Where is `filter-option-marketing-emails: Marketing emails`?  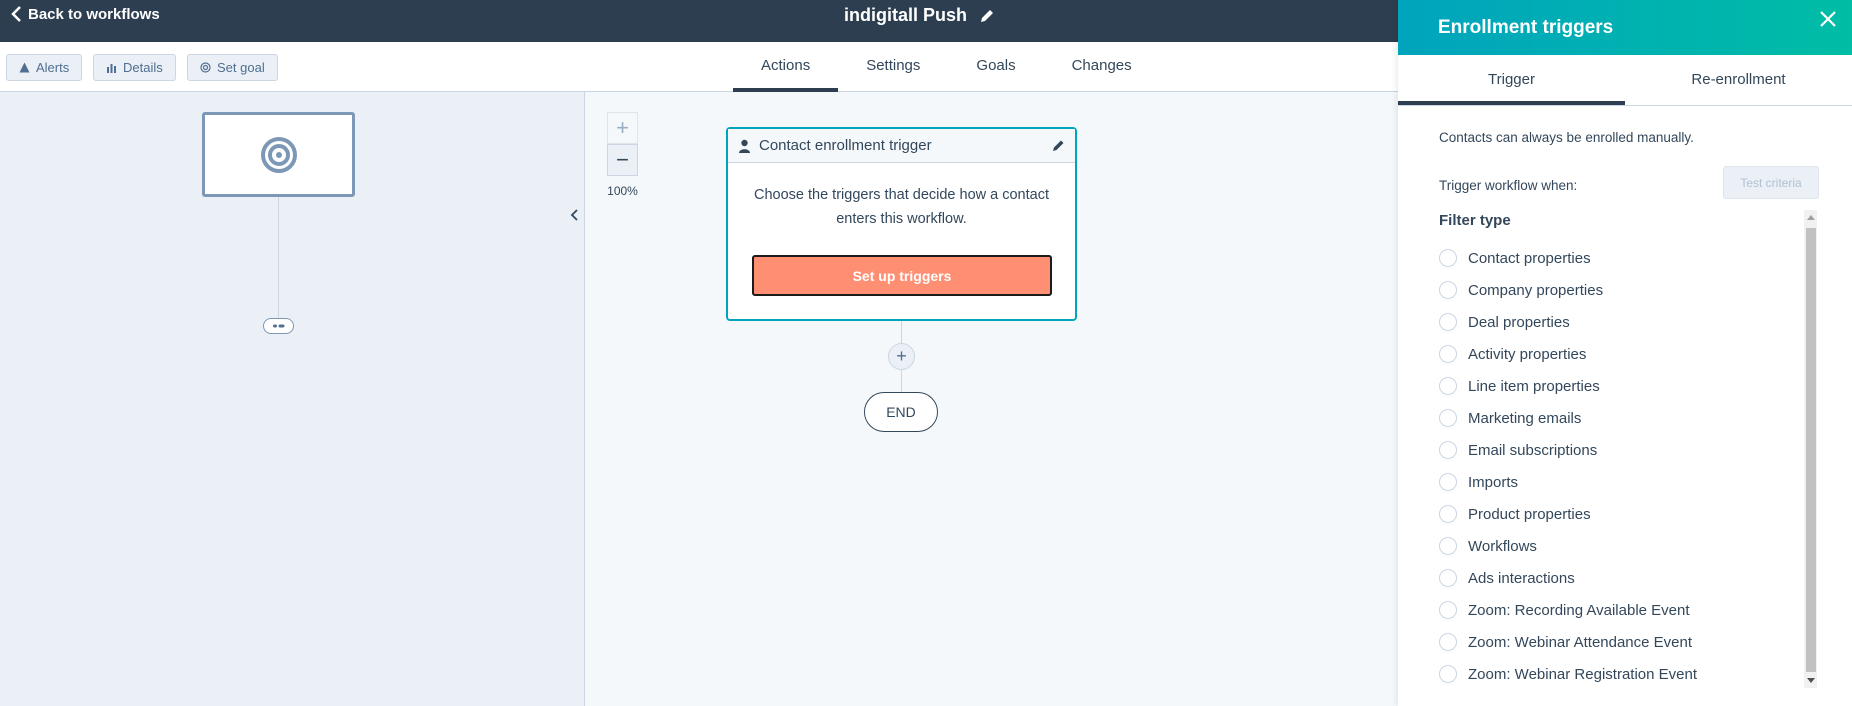 filter-option-marketing-emails: Marketing emails is located at coordinates (1568, 418).